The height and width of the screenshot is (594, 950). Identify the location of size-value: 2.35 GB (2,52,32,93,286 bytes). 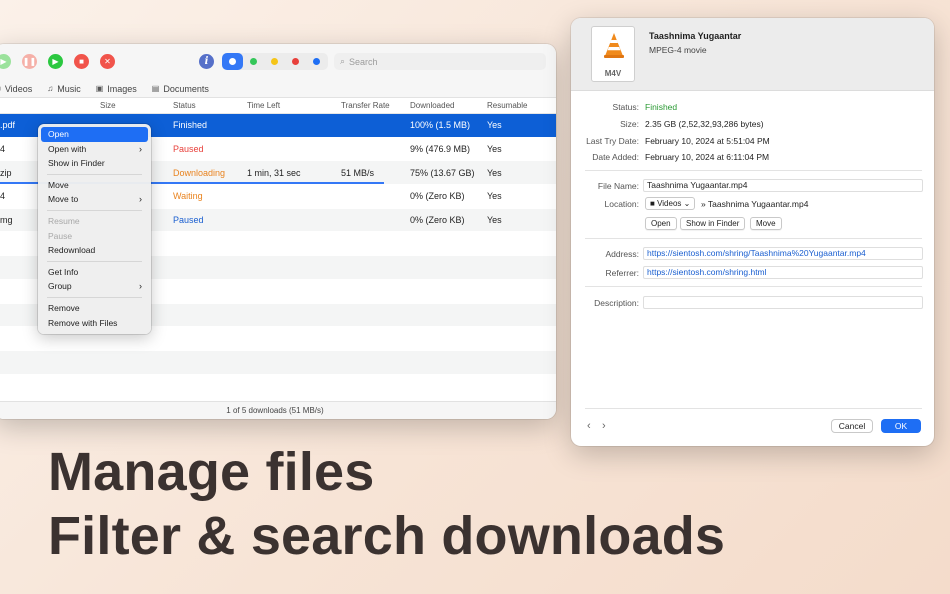
(704, 124).